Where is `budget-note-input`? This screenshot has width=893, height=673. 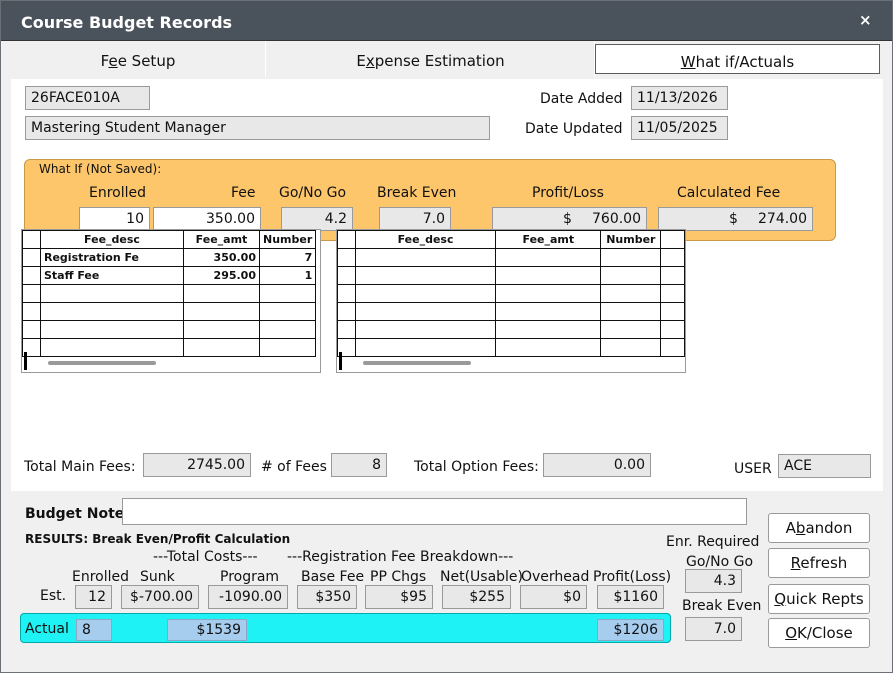
budget-note-input is located at coordinates (434, 511).